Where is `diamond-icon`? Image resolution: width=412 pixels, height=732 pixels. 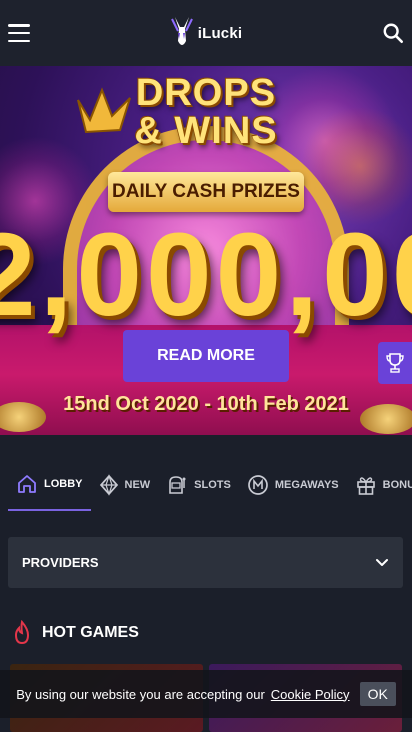
diamond-icon is located at coordinates (108, 485).